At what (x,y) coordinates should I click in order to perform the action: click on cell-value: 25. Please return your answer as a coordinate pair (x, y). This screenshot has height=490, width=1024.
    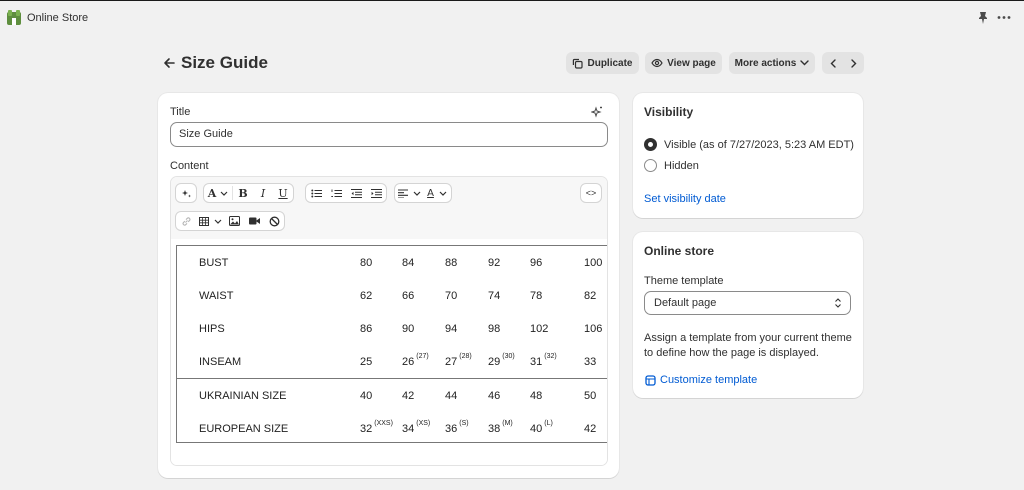
    Looking at the image, I should click on (366, 362).